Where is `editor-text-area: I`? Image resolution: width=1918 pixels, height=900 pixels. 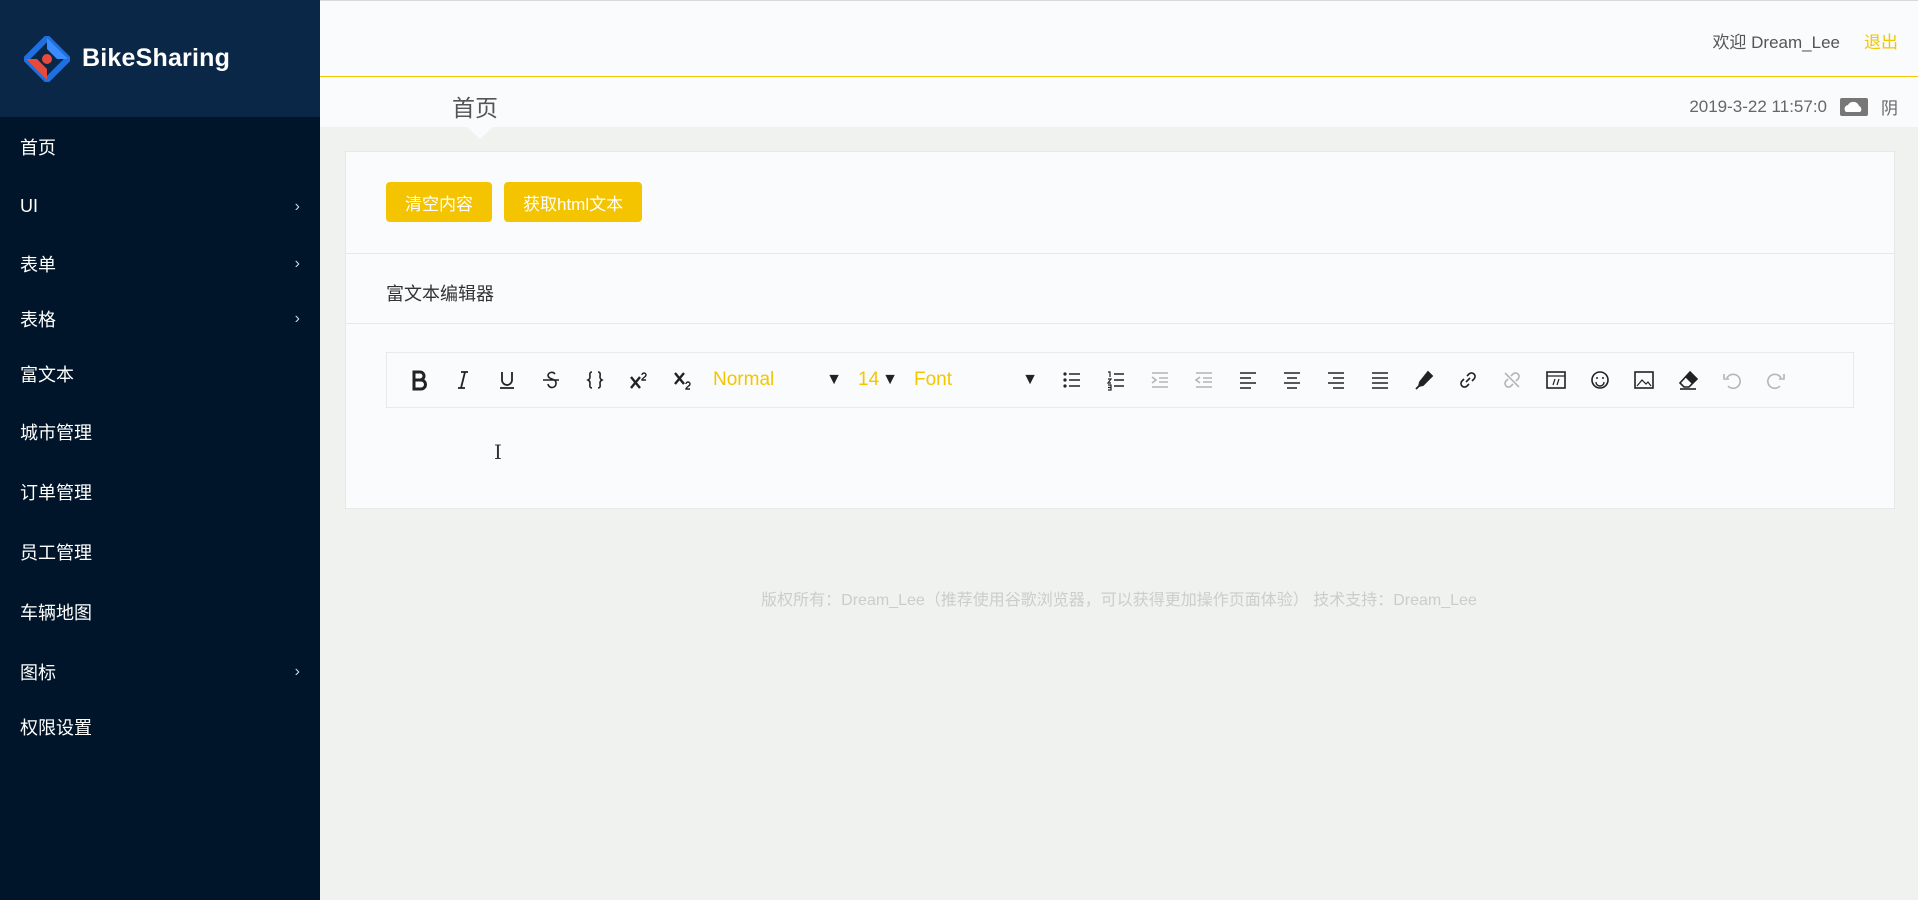 editor-text-area: I is located at coordinates (1120, 448).